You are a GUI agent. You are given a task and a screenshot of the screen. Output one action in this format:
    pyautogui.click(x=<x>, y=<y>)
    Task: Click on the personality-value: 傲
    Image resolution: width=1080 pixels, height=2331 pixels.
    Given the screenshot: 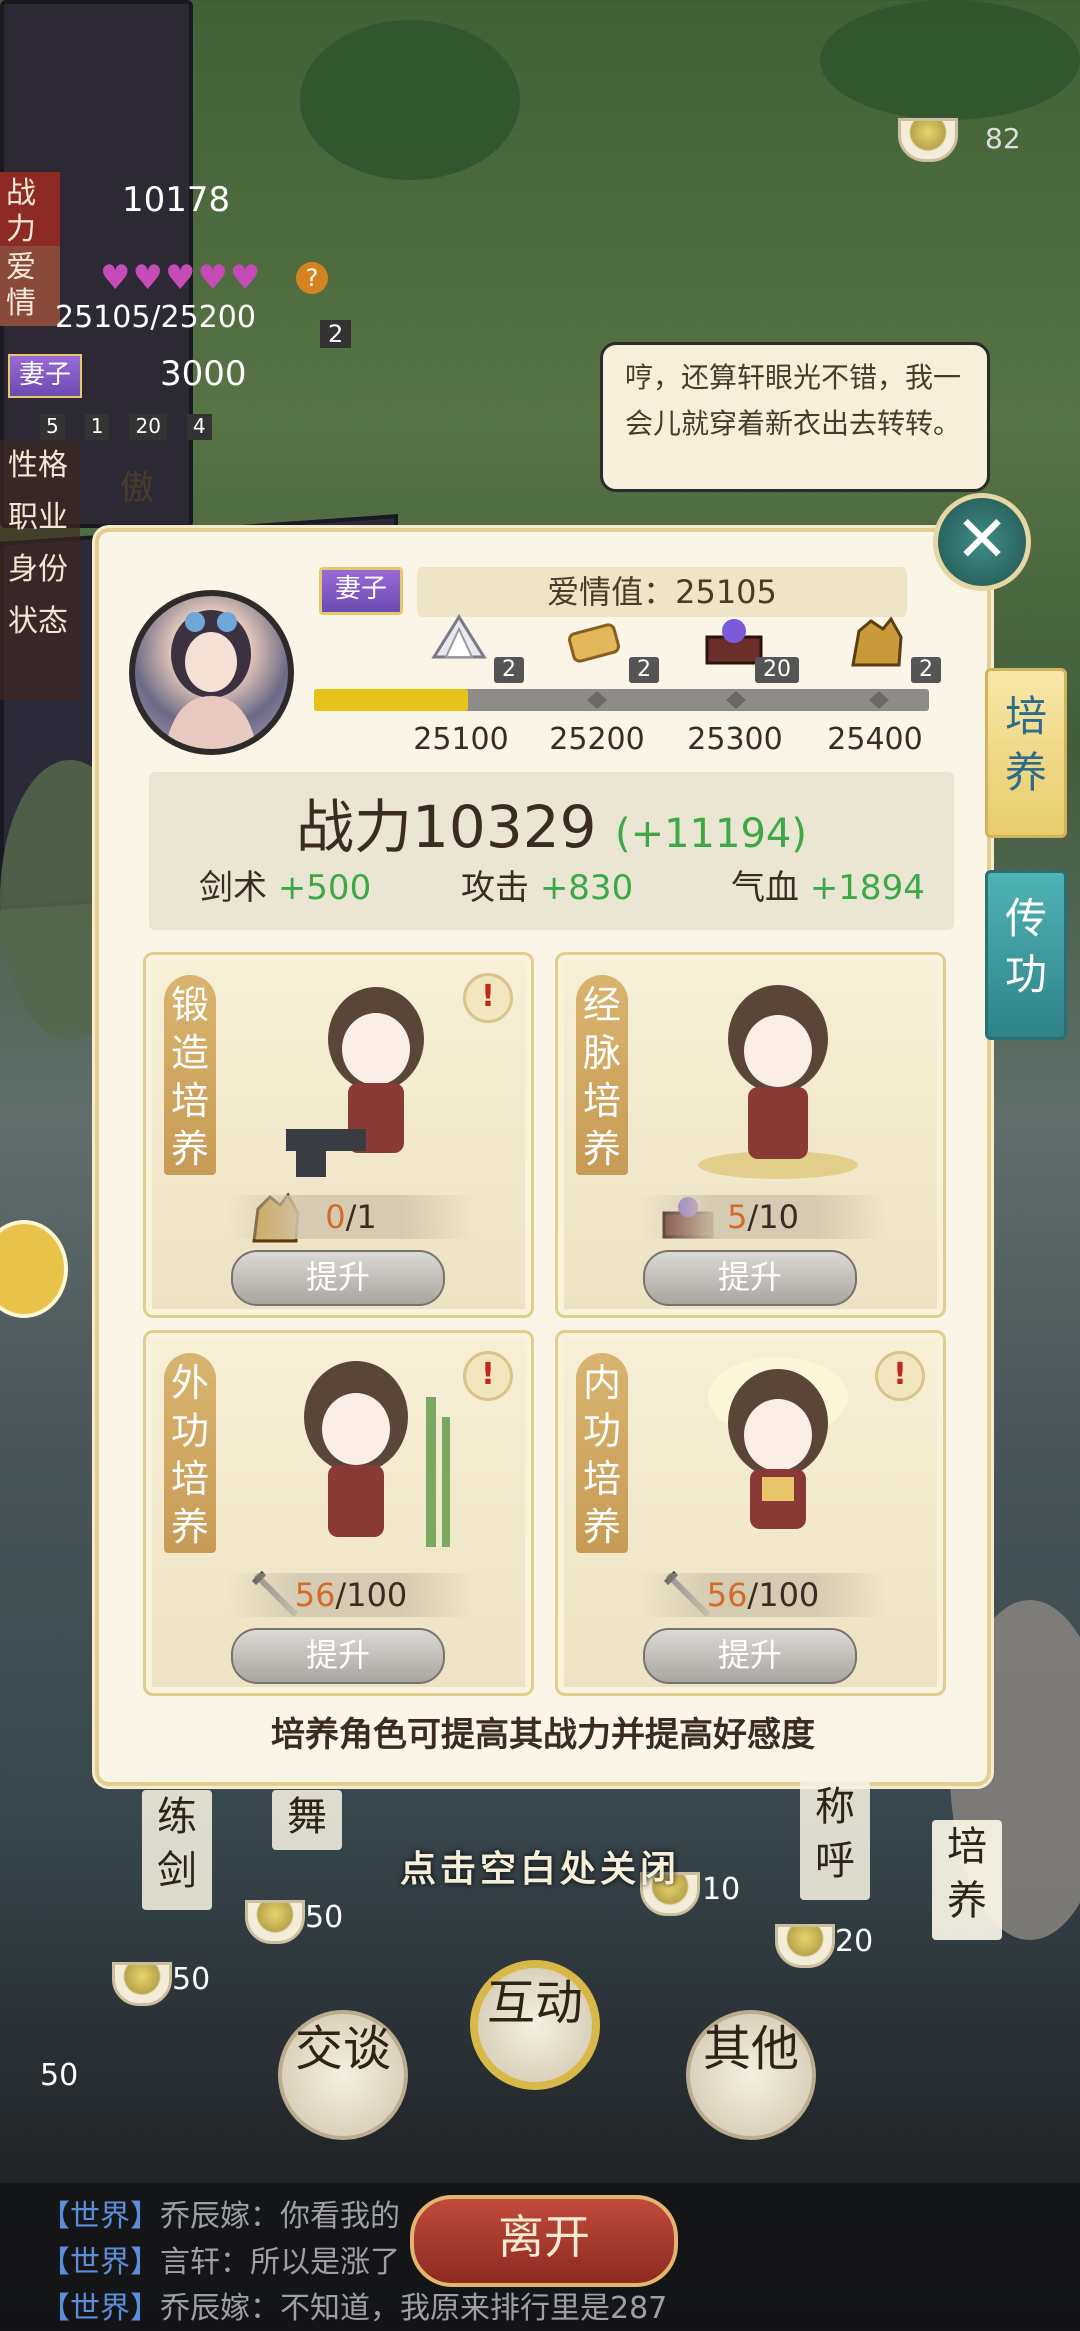 What is the action you would take?
    pyautogui.click(x=137, y=488)
    